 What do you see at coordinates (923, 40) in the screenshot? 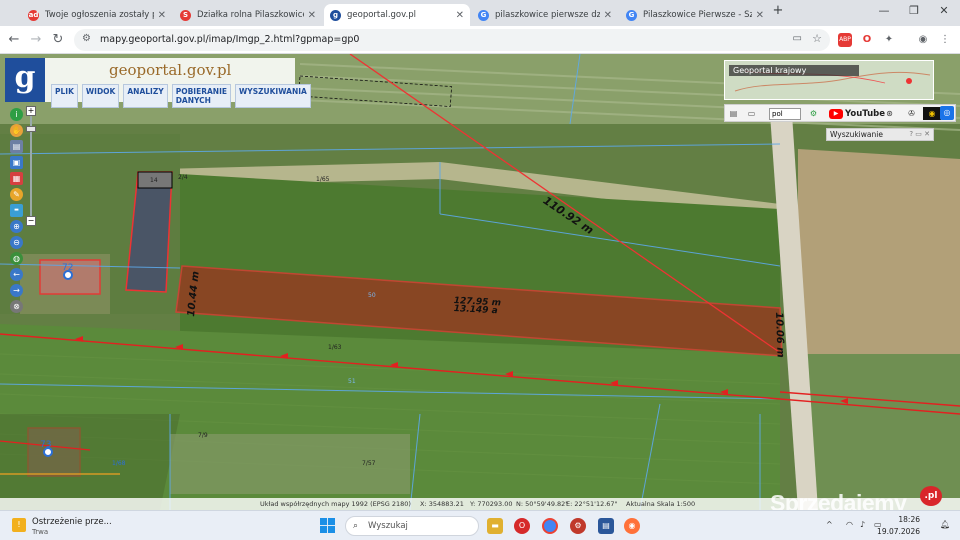
I see `profile-icon: ◉` at bounding box center [923, 40].